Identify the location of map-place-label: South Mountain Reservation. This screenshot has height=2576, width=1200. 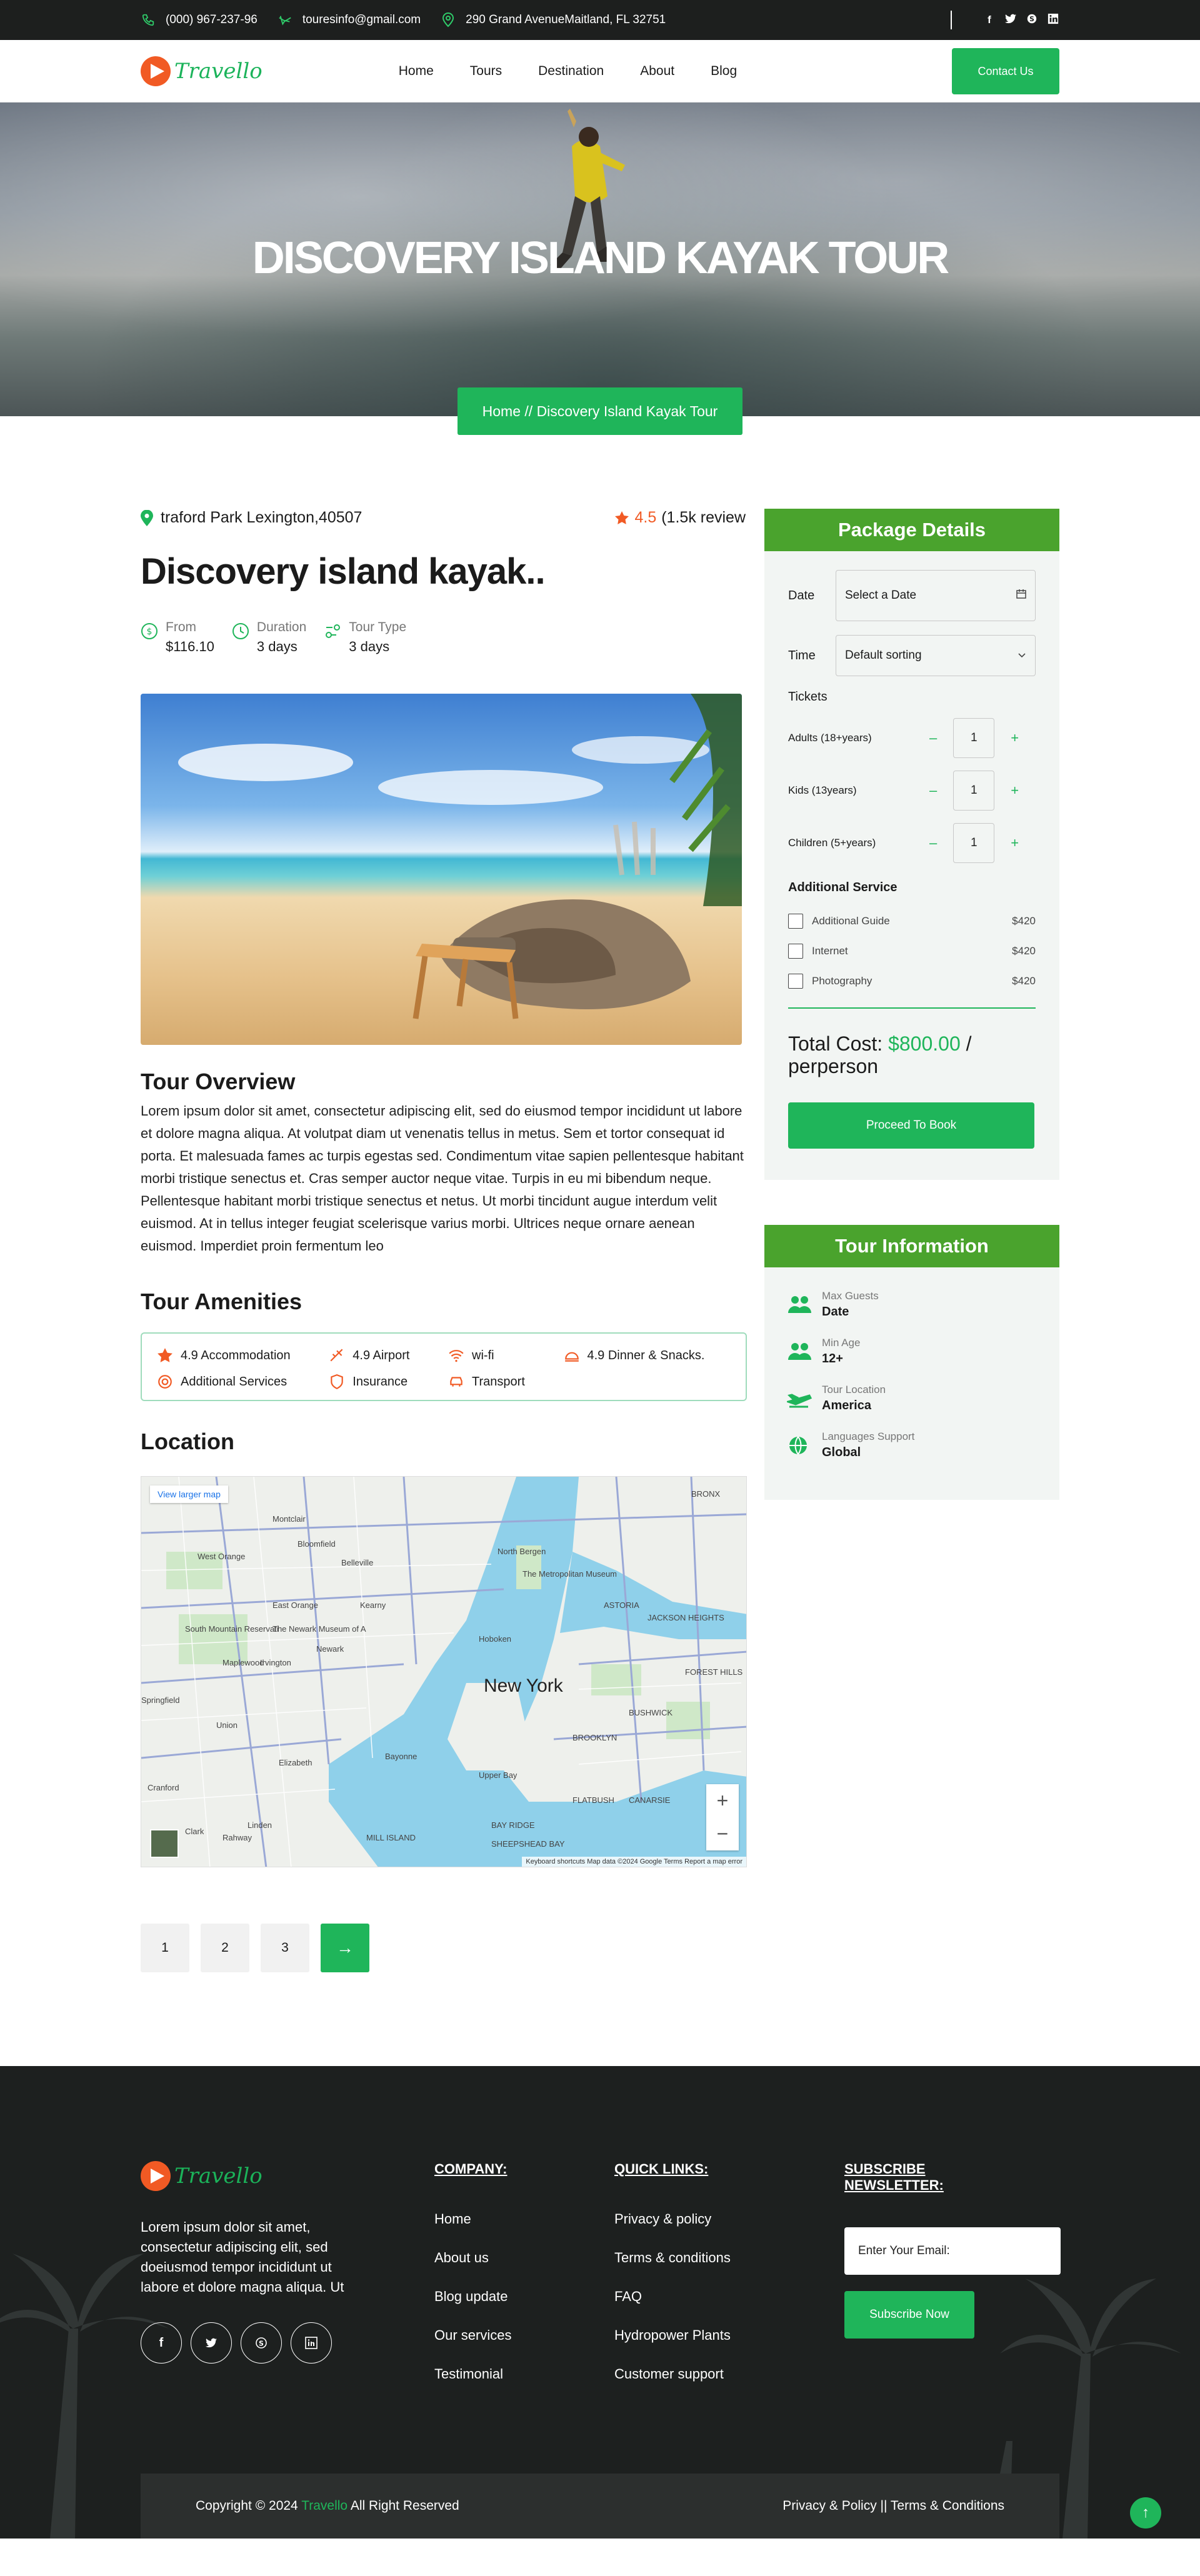
(232, 1629).